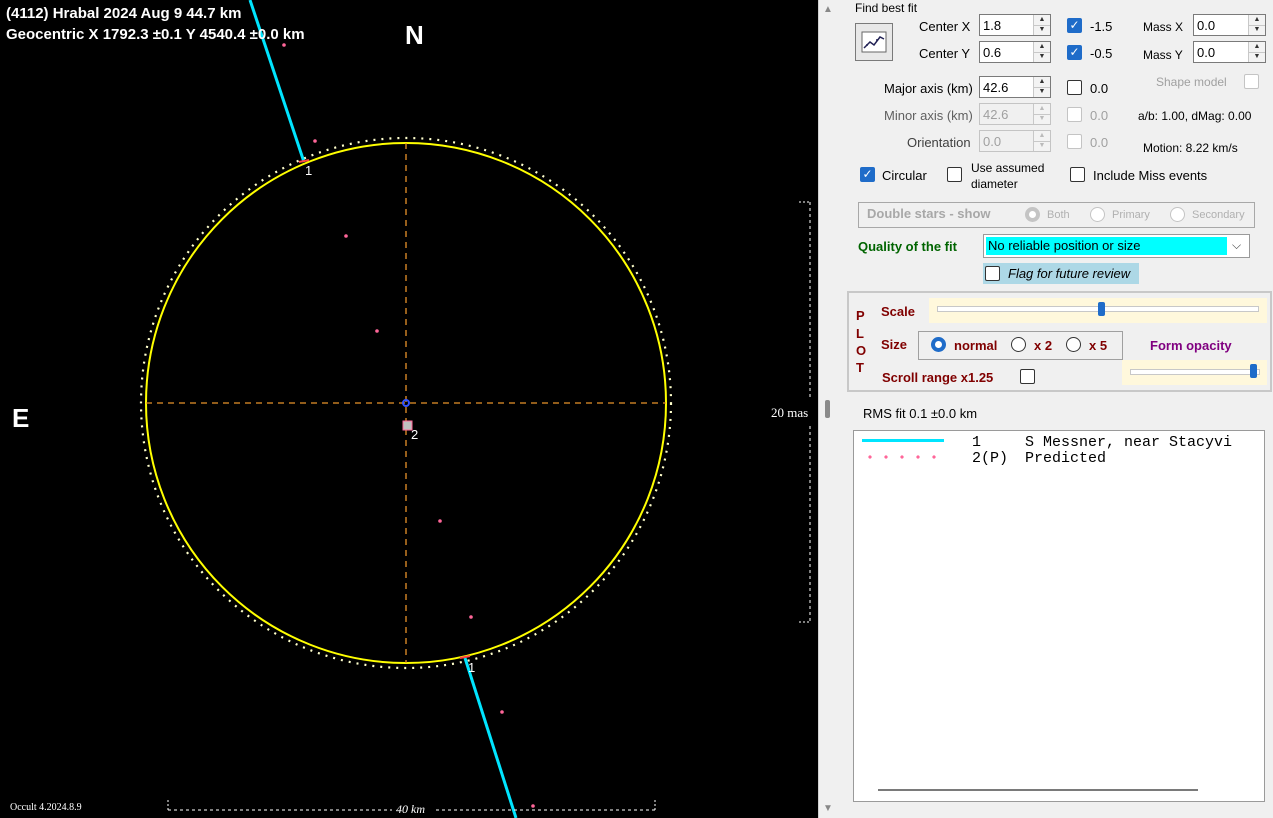  What do you see at coordinates (992, 25) in the screenshot?
I see `center-x-value: 1.8` at bounding box center [992, 25].